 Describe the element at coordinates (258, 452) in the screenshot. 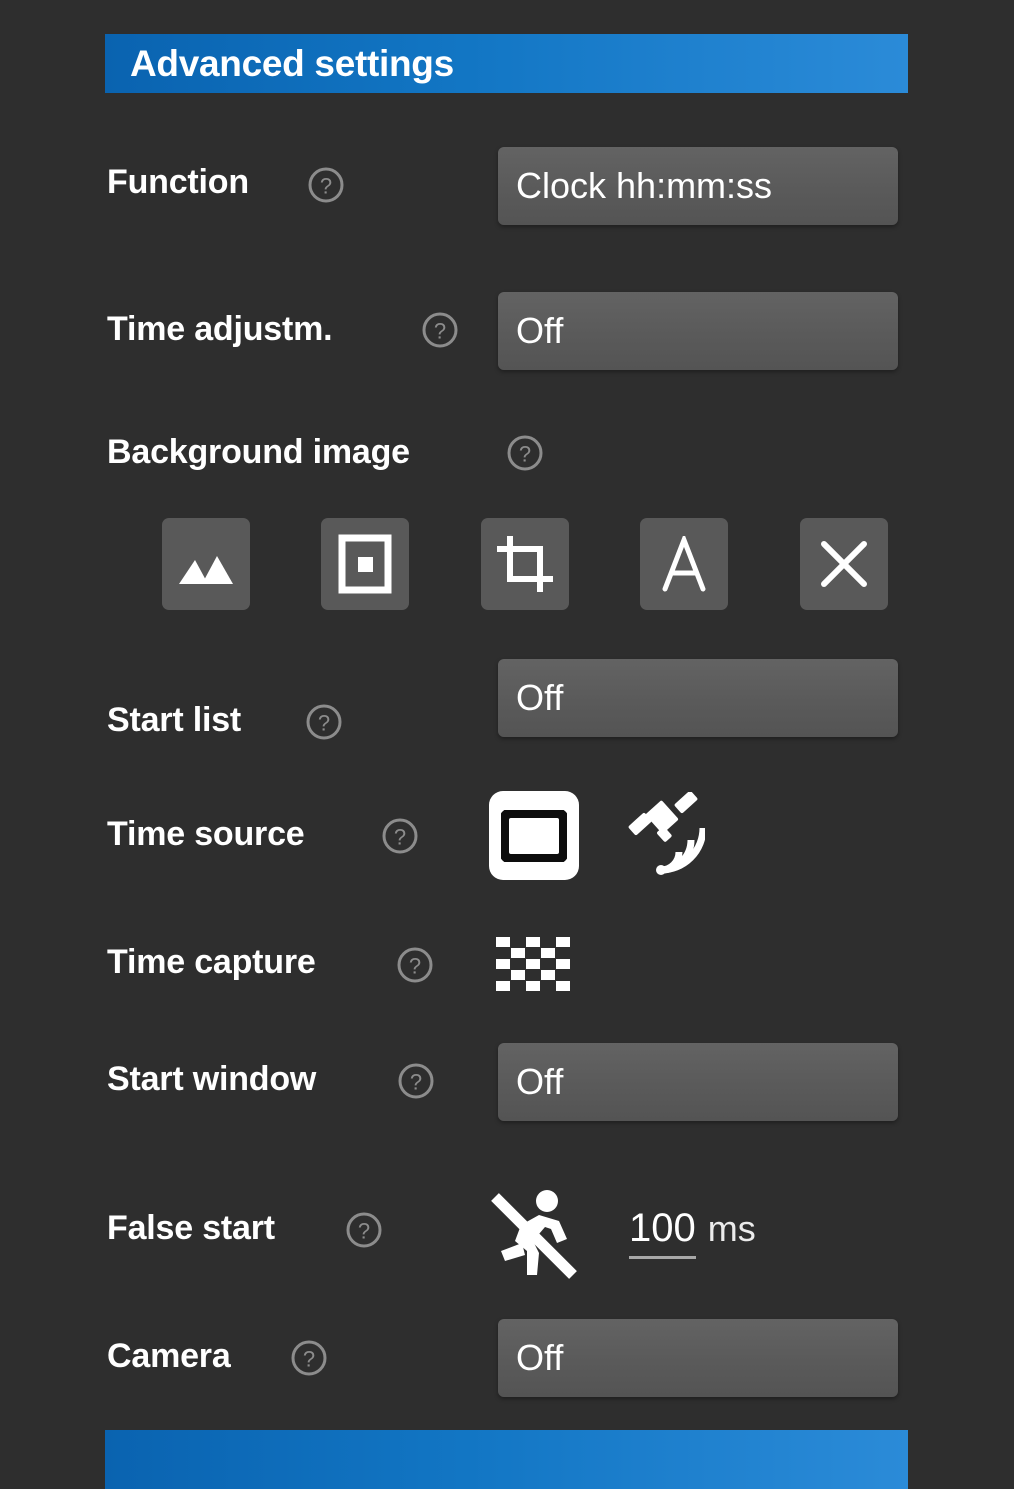

I see `background-image-label: Background image` at that location.